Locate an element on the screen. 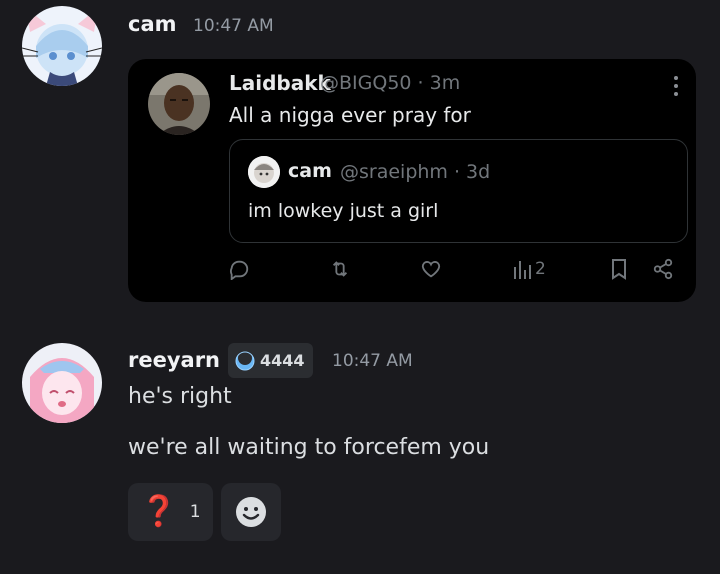 This screenshot has height=574, width=720. quoted-author-handle: @sraeiphm · 3d is located at coordinates (415, 172).